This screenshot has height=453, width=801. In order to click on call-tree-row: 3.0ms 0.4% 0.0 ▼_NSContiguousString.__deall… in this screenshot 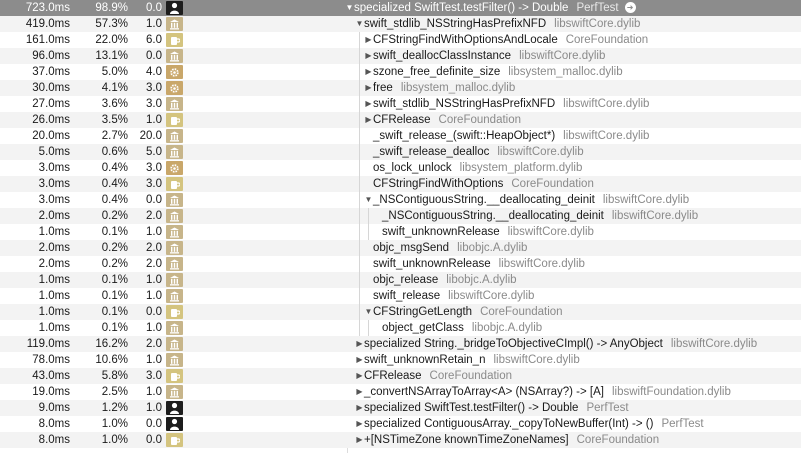, I will do `click(400, 200)`.